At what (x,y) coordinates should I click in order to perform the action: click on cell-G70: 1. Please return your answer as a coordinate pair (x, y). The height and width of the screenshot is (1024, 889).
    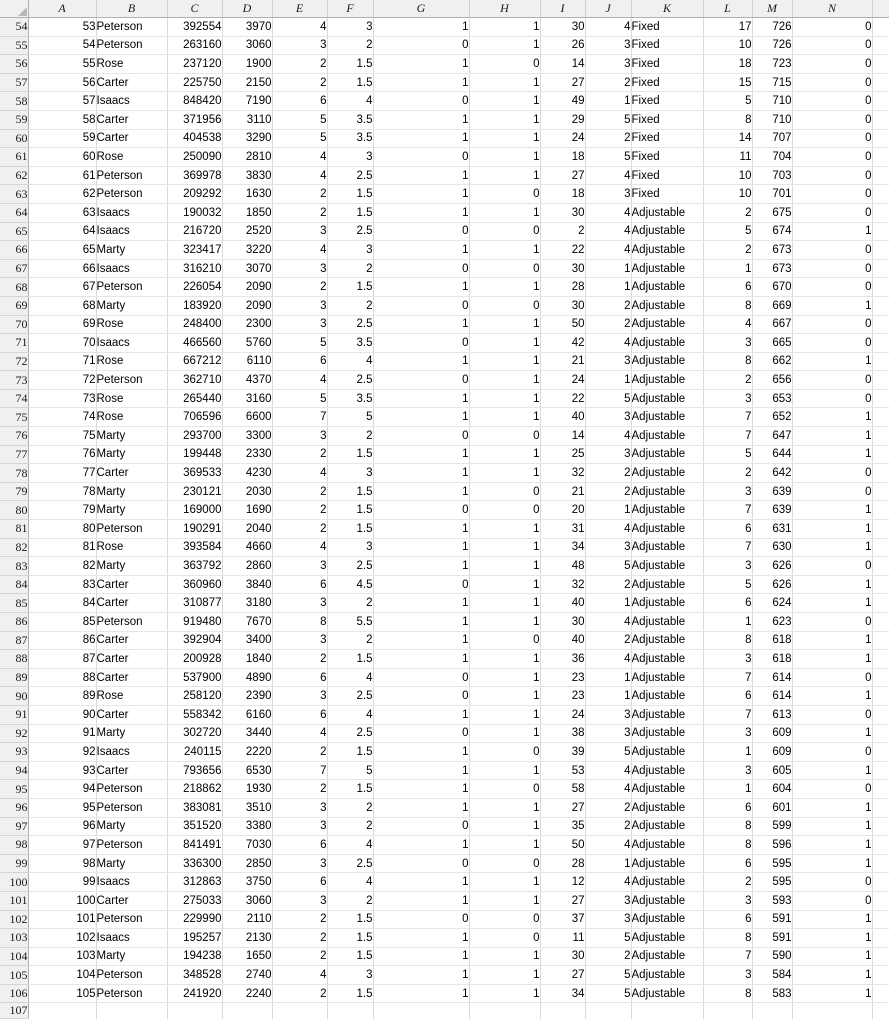
    Looking at the image, I should click on (421, 325).